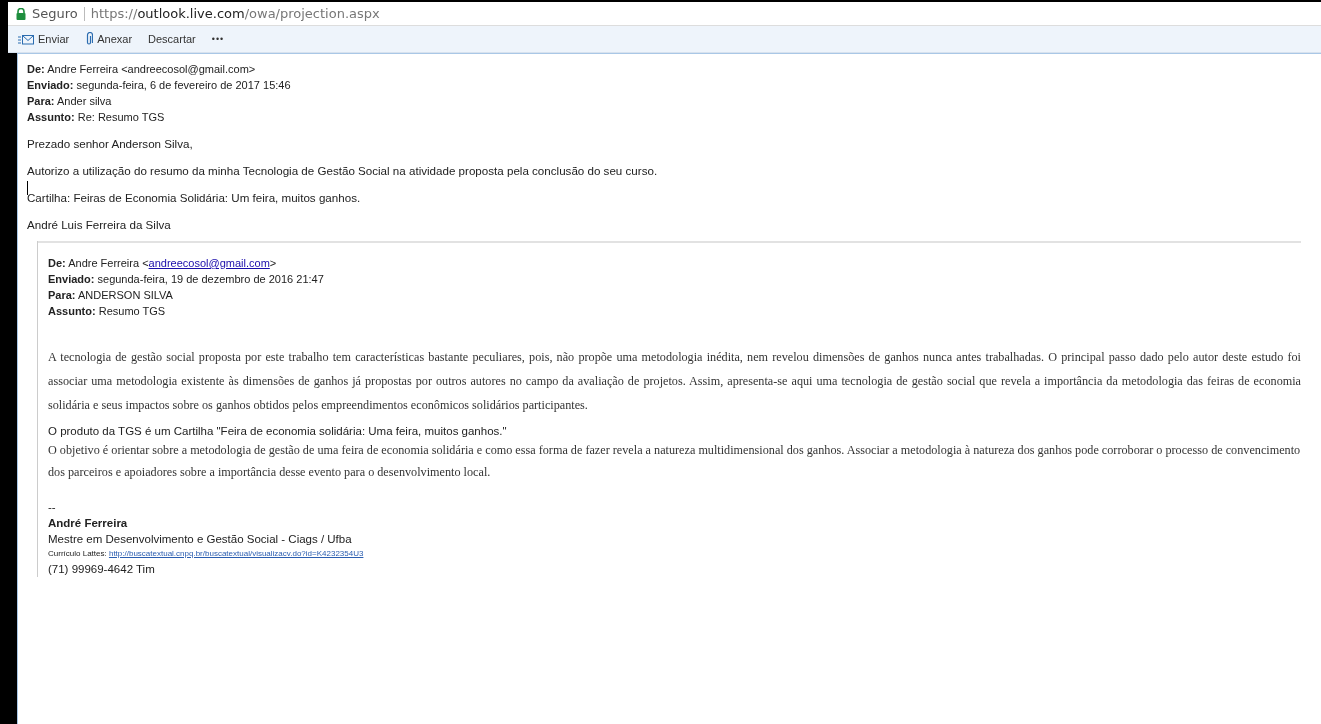 The width and height of the screenshot is (1321, 724). Describe the element at coordinates (664, 14) in the screenshot. I see `address-bar: Seguro https://outlook.live.com/owa/projection.aspx` at that location.